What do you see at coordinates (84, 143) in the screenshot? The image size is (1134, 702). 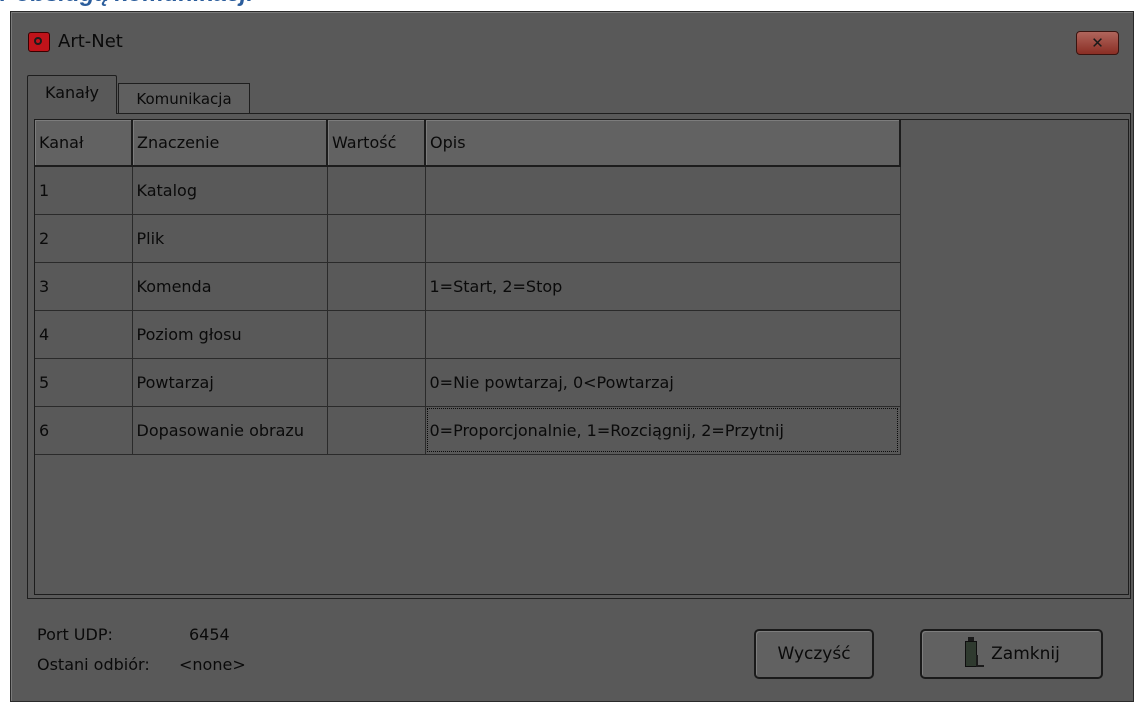 I see `column-header-kanal: Kanał` at bounding box center [84, 143].